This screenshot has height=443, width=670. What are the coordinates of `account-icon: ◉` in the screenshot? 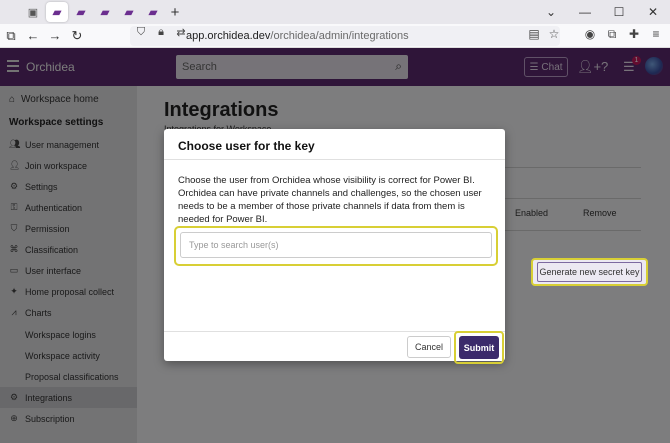 It's located at (590, 34).